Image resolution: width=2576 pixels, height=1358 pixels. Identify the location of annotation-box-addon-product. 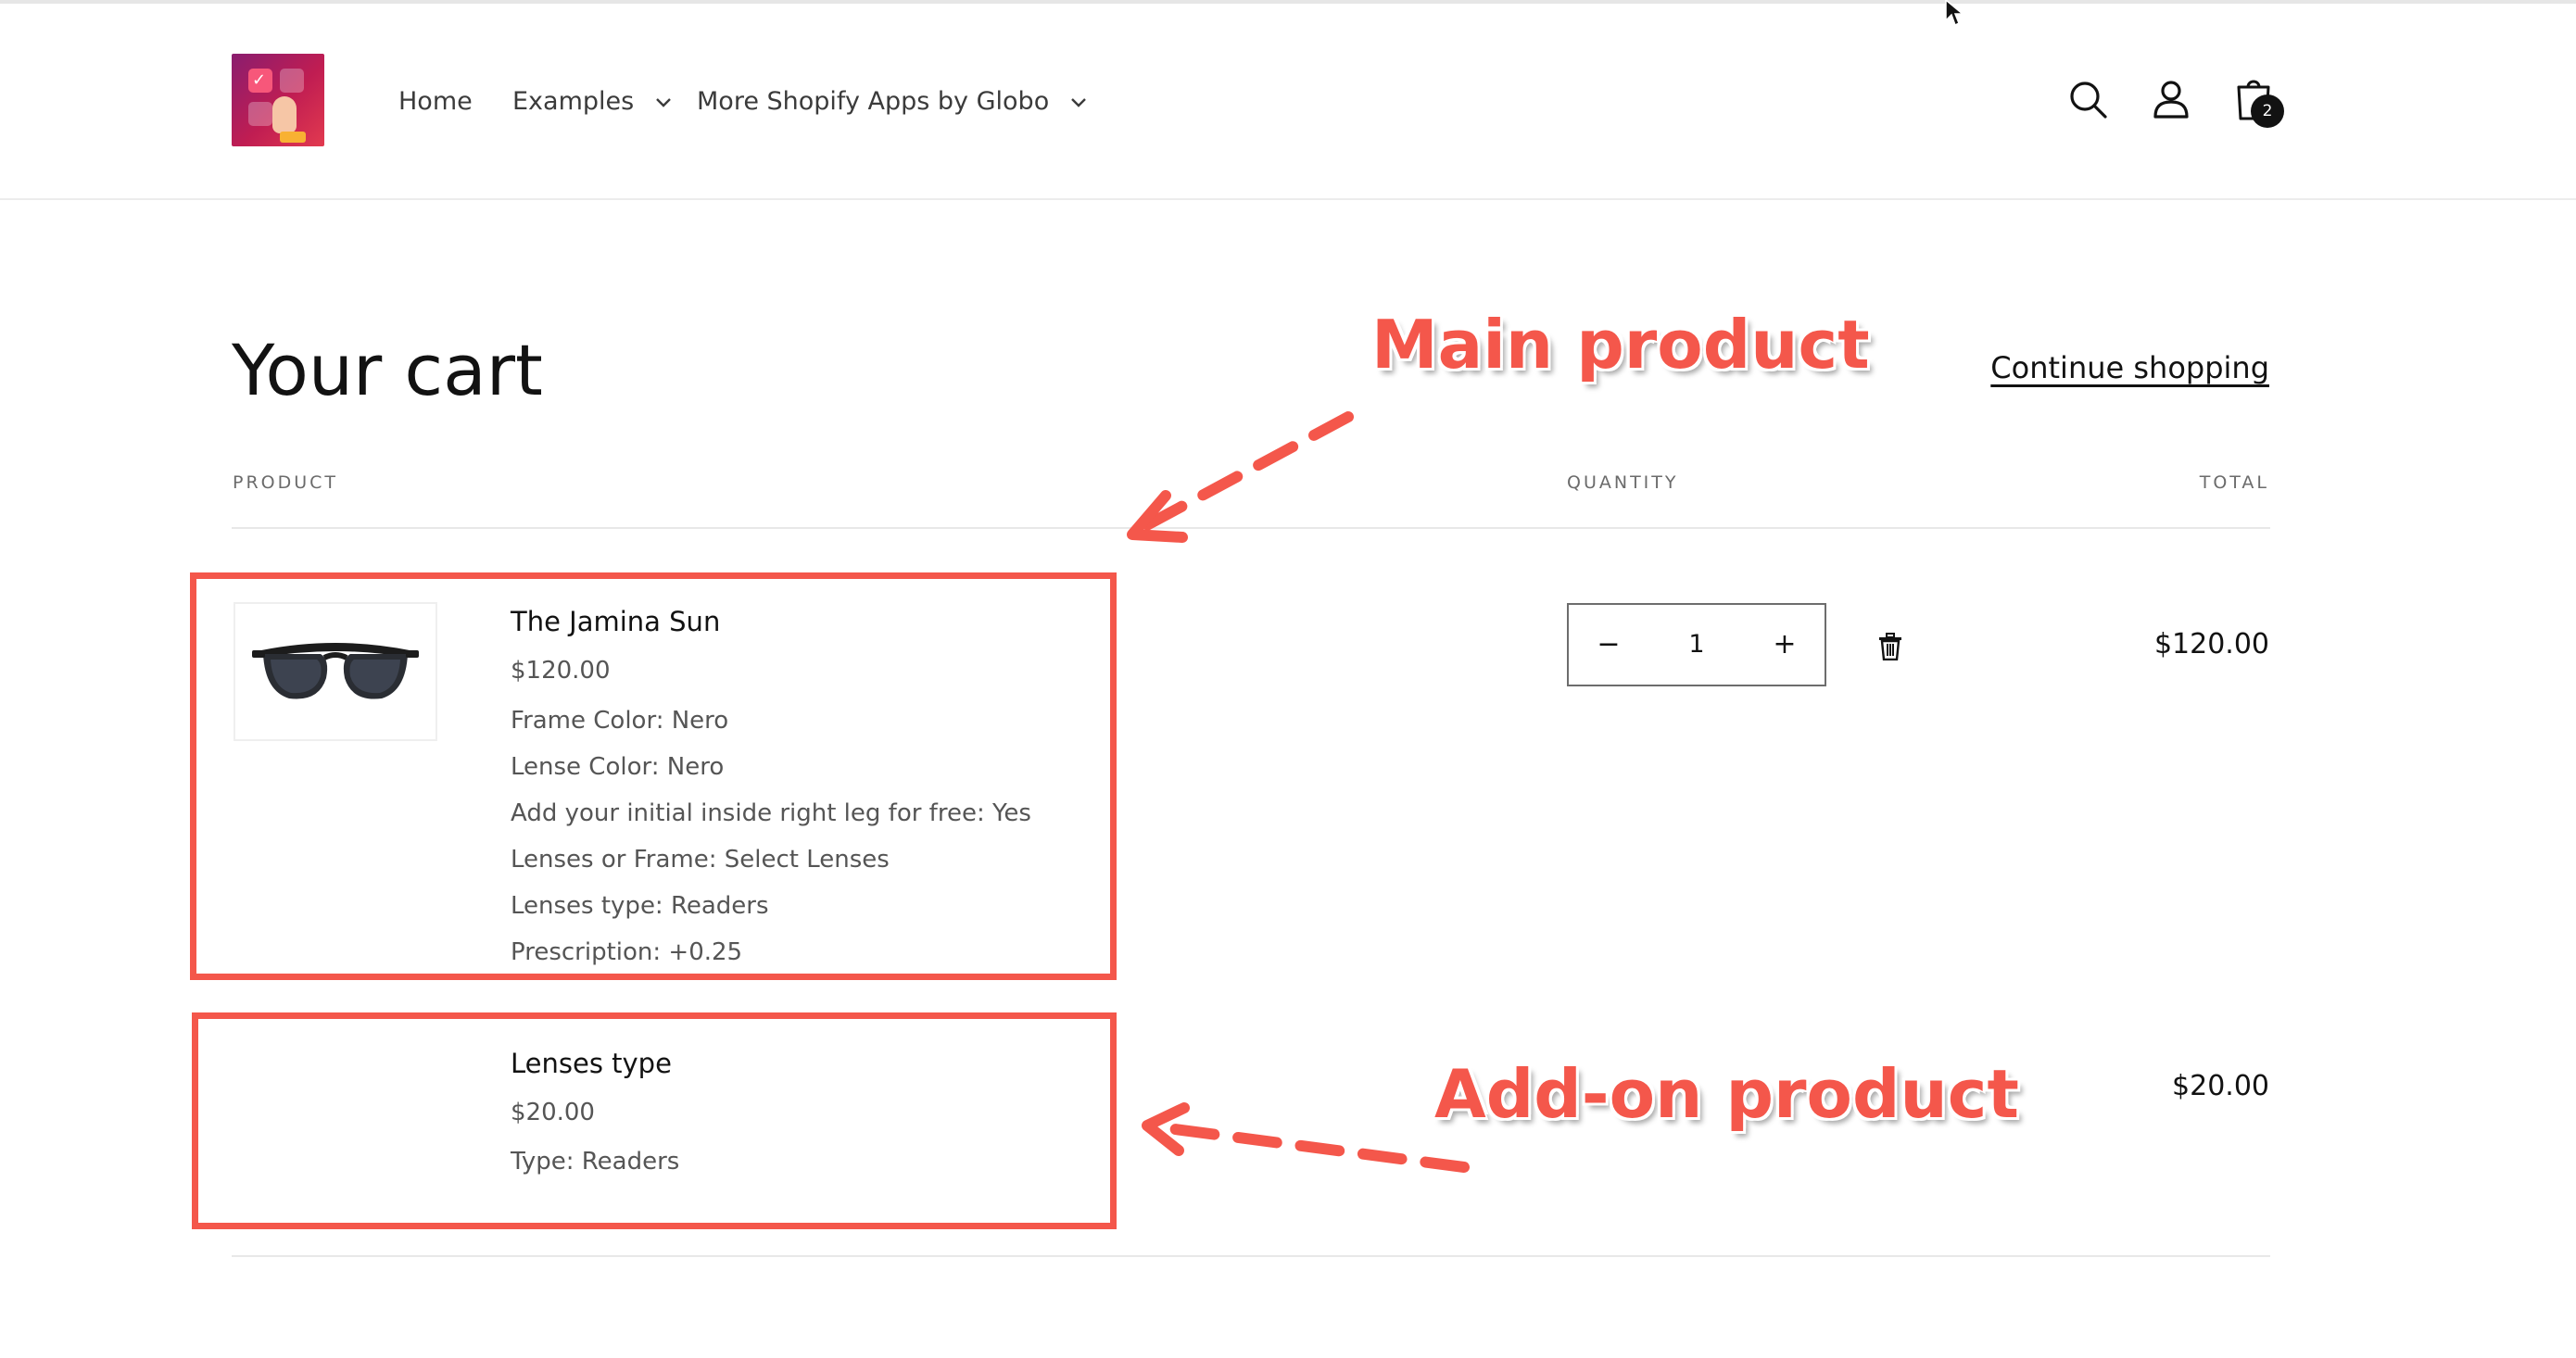
(654, 1120).